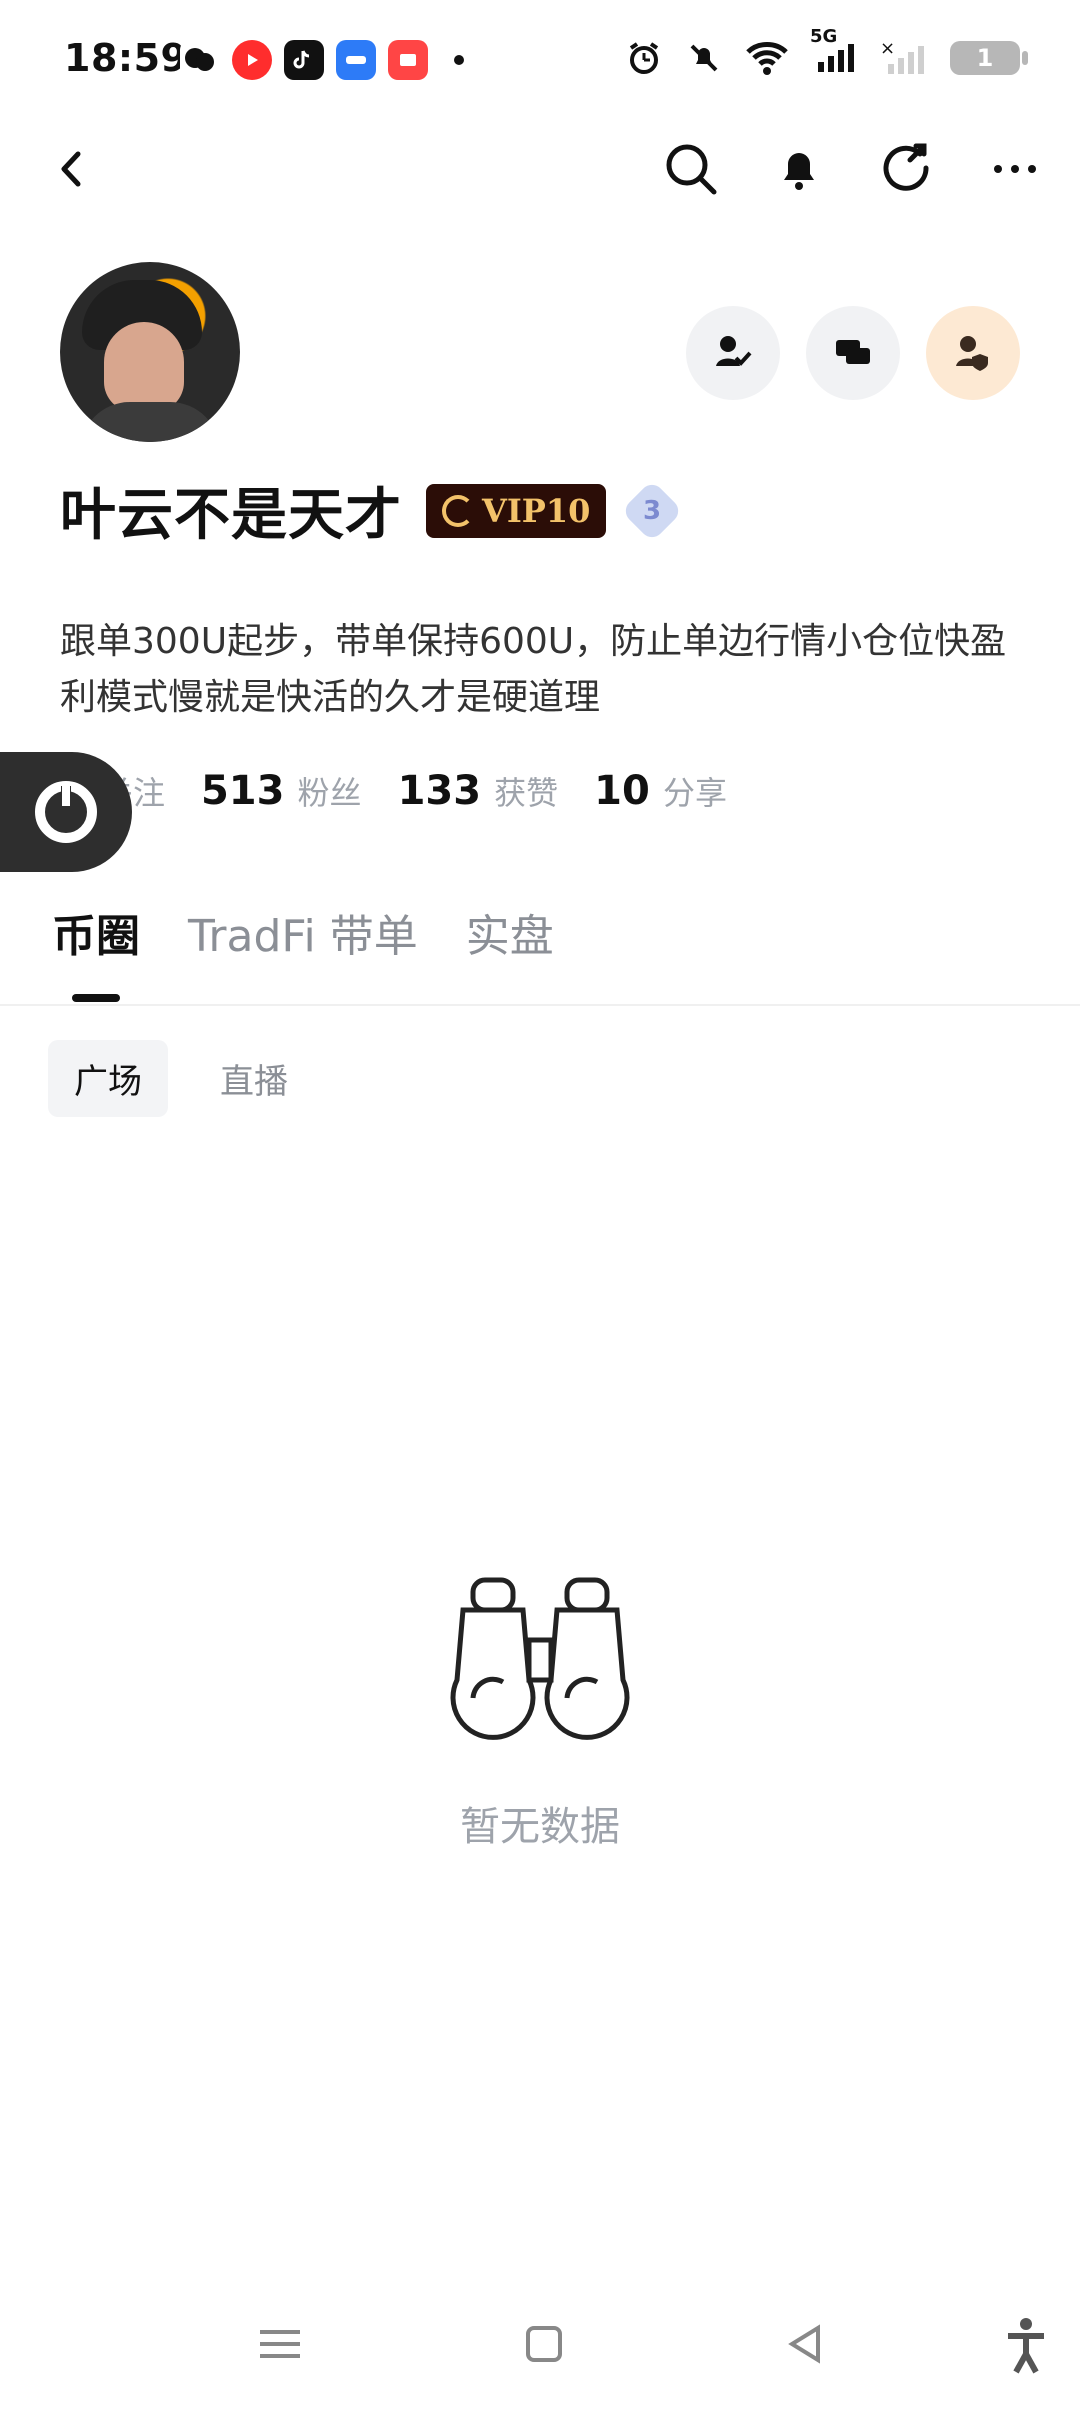  Describe the element at coordinates (459, 60) in the screenshot. I see `more-notifications-dot` at that location.